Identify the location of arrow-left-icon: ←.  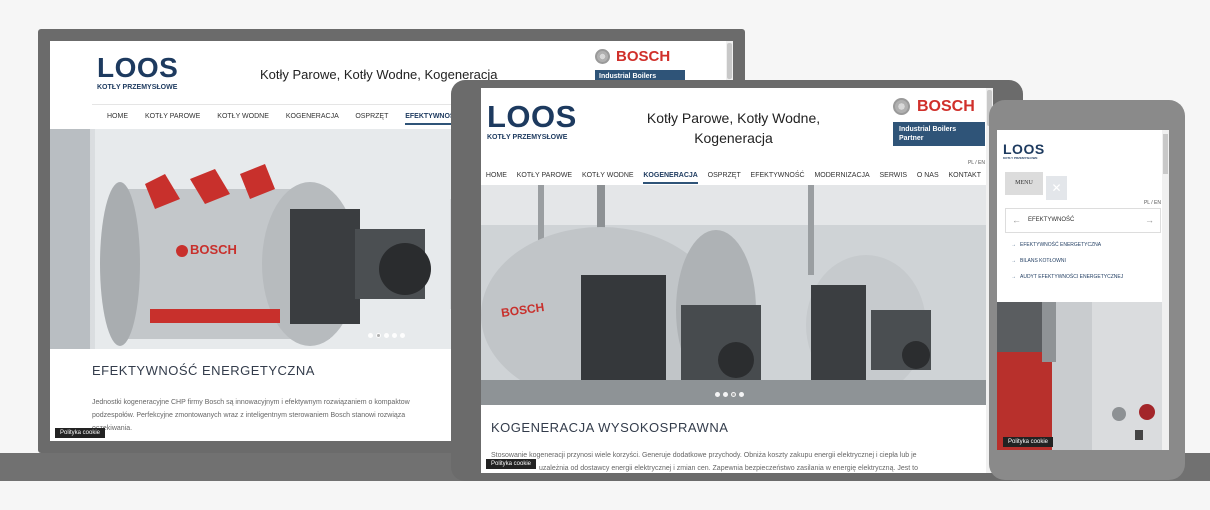
(1016, 220).